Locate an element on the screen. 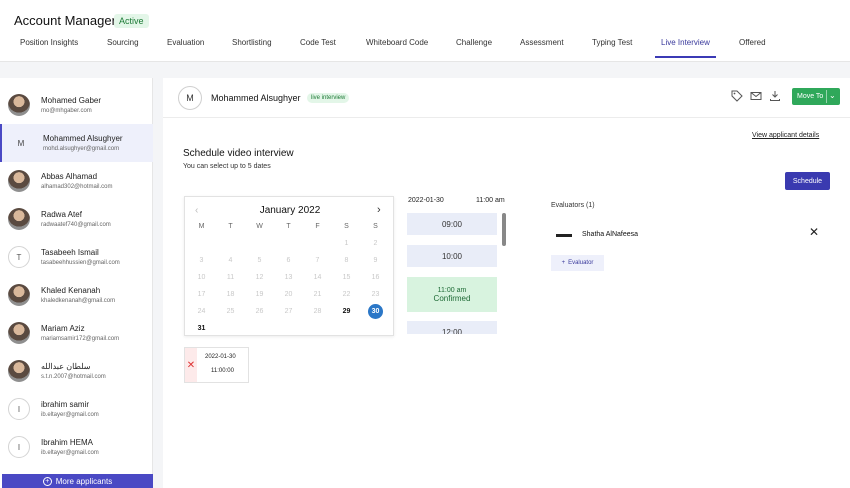 The height and width of the screenshot is (488, 850). weekday-label: M is located at coordinates (201, 226).